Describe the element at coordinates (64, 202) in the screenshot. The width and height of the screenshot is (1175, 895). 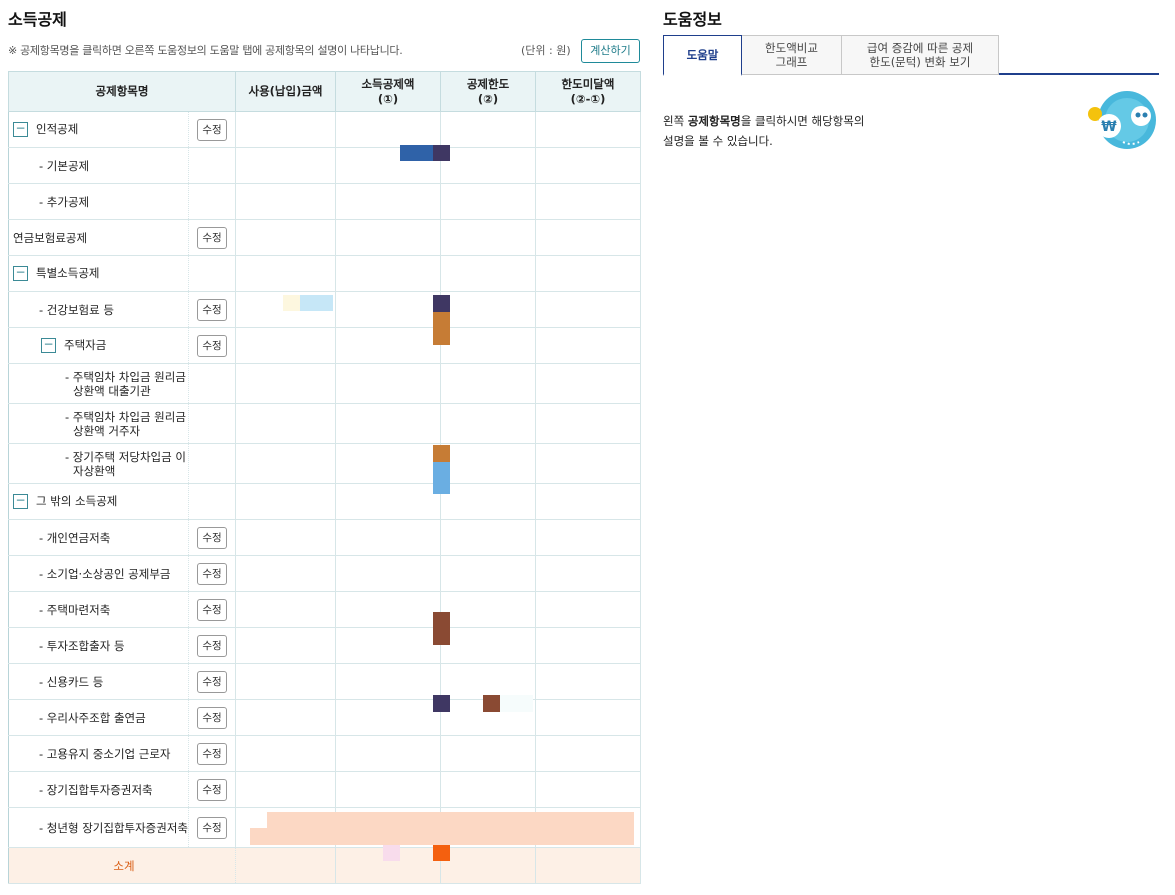
I see `row-label: - 추가공제` at that location.